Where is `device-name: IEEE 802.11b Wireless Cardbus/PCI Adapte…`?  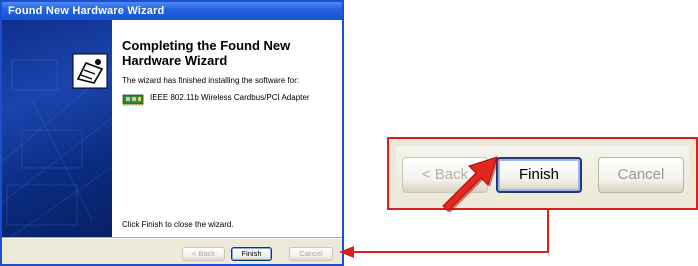 device-name: IEEE 802.11b Wireless Cardbus/PCI Adapte… is located at coordinates (230, 97).